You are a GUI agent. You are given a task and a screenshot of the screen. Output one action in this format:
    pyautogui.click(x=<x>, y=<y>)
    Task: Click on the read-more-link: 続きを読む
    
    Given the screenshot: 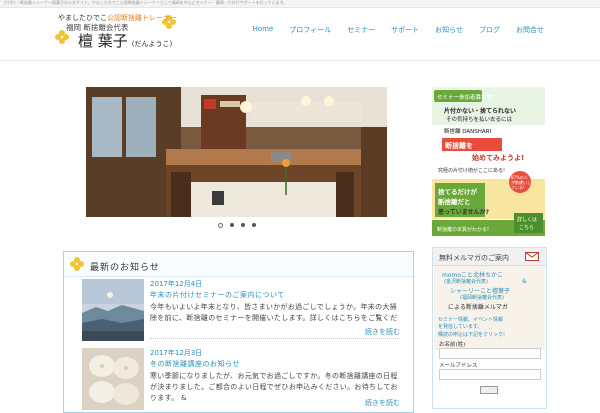 What is the action you would take?
    pyautogui.click(x=382, y=332)
    